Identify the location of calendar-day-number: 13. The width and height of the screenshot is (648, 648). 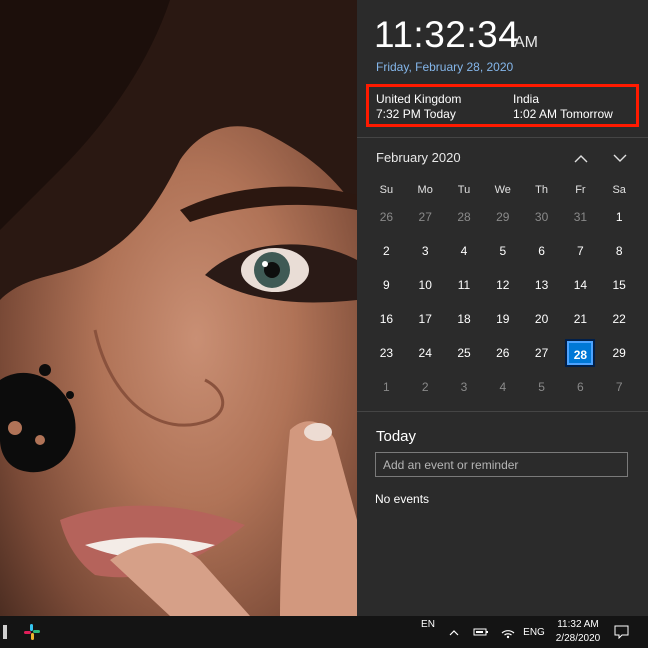
(541, 285).